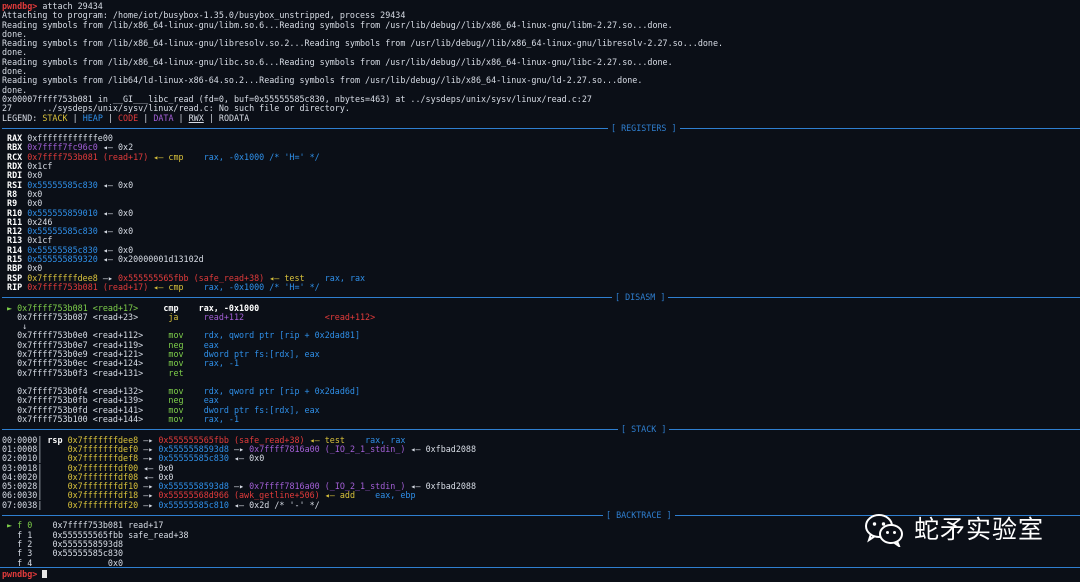 This screenshot has width=1080, height=582. What do you see at coordinates (644, 430) in the screenshot?
I see `section-title-stack: [ STACK ]` at bounding box center [644, 430].